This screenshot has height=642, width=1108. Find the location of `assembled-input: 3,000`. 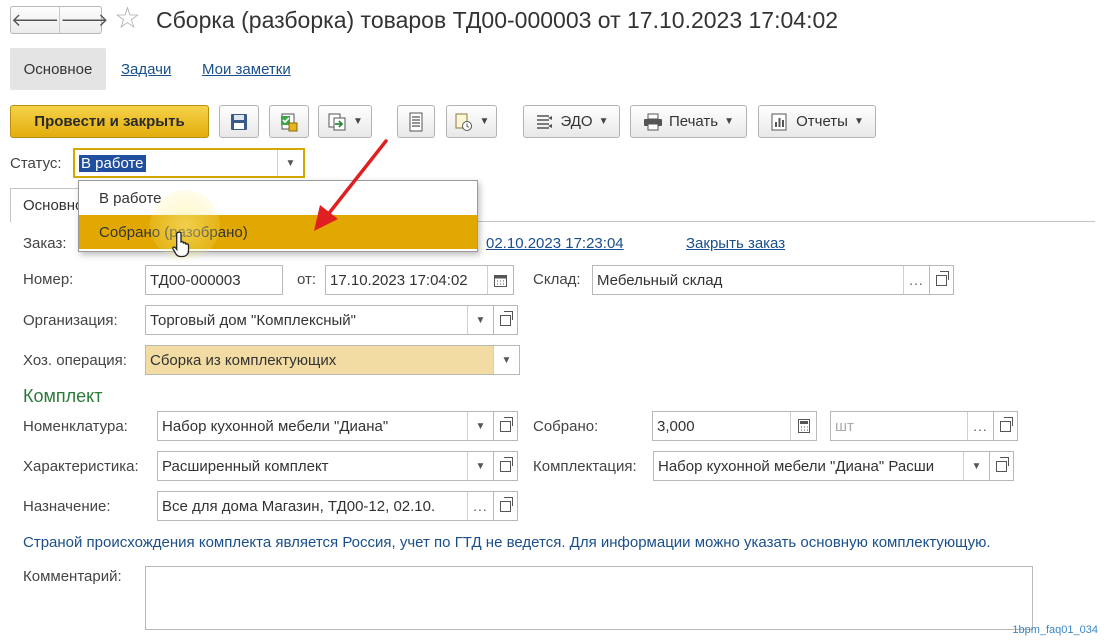

assembled-input: 3,000 is located at coordinates (734, 426).